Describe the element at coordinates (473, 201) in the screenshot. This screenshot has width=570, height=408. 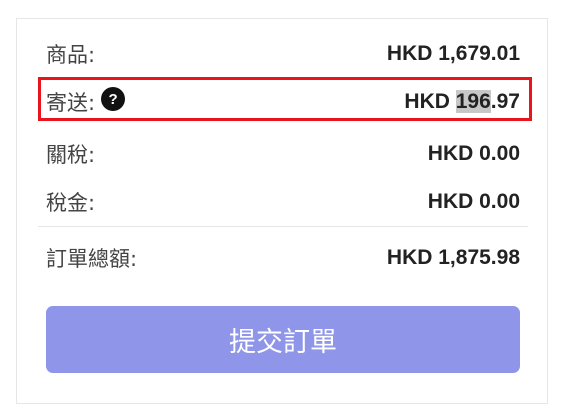
I see `tax-value: HKD 0.00` at that location.